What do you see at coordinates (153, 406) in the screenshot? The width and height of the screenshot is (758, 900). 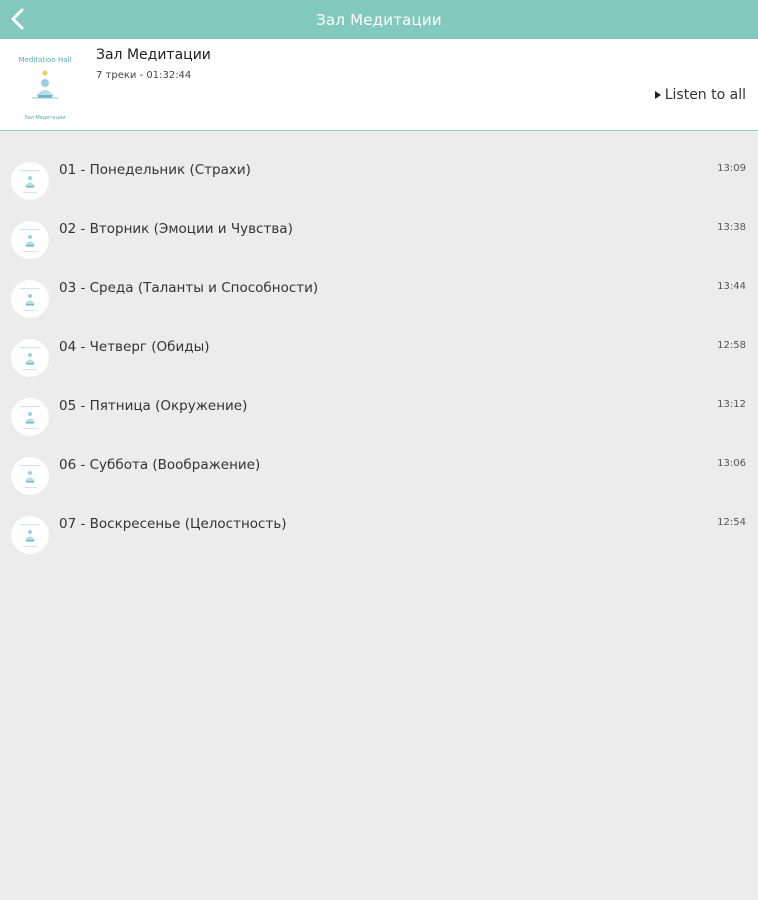 I see `track-title: 05 - Пятница (Окружение)` at bounding box center [153, 406].